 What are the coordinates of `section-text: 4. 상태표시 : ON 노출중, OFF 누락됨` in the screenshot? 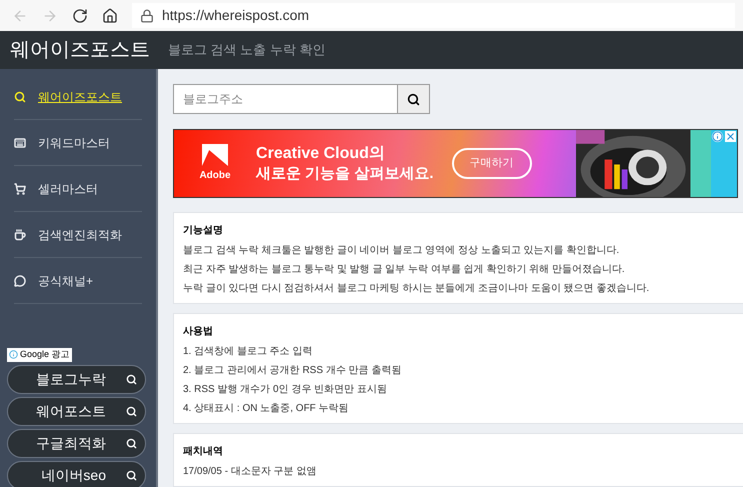 It's located at (266, 409).